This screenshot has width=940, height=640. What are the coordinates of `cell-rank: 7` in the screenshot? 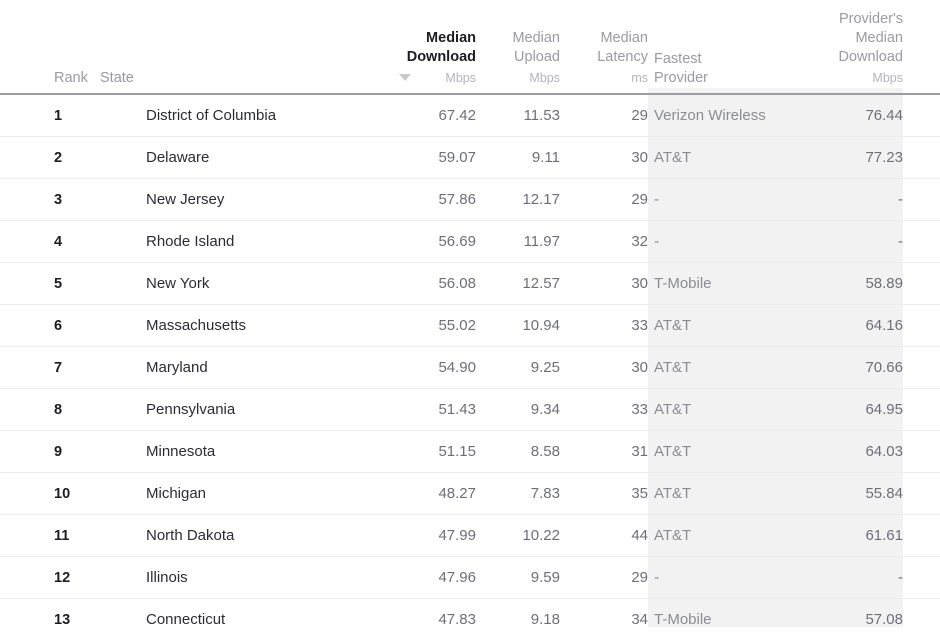 It's located at (50, 368).